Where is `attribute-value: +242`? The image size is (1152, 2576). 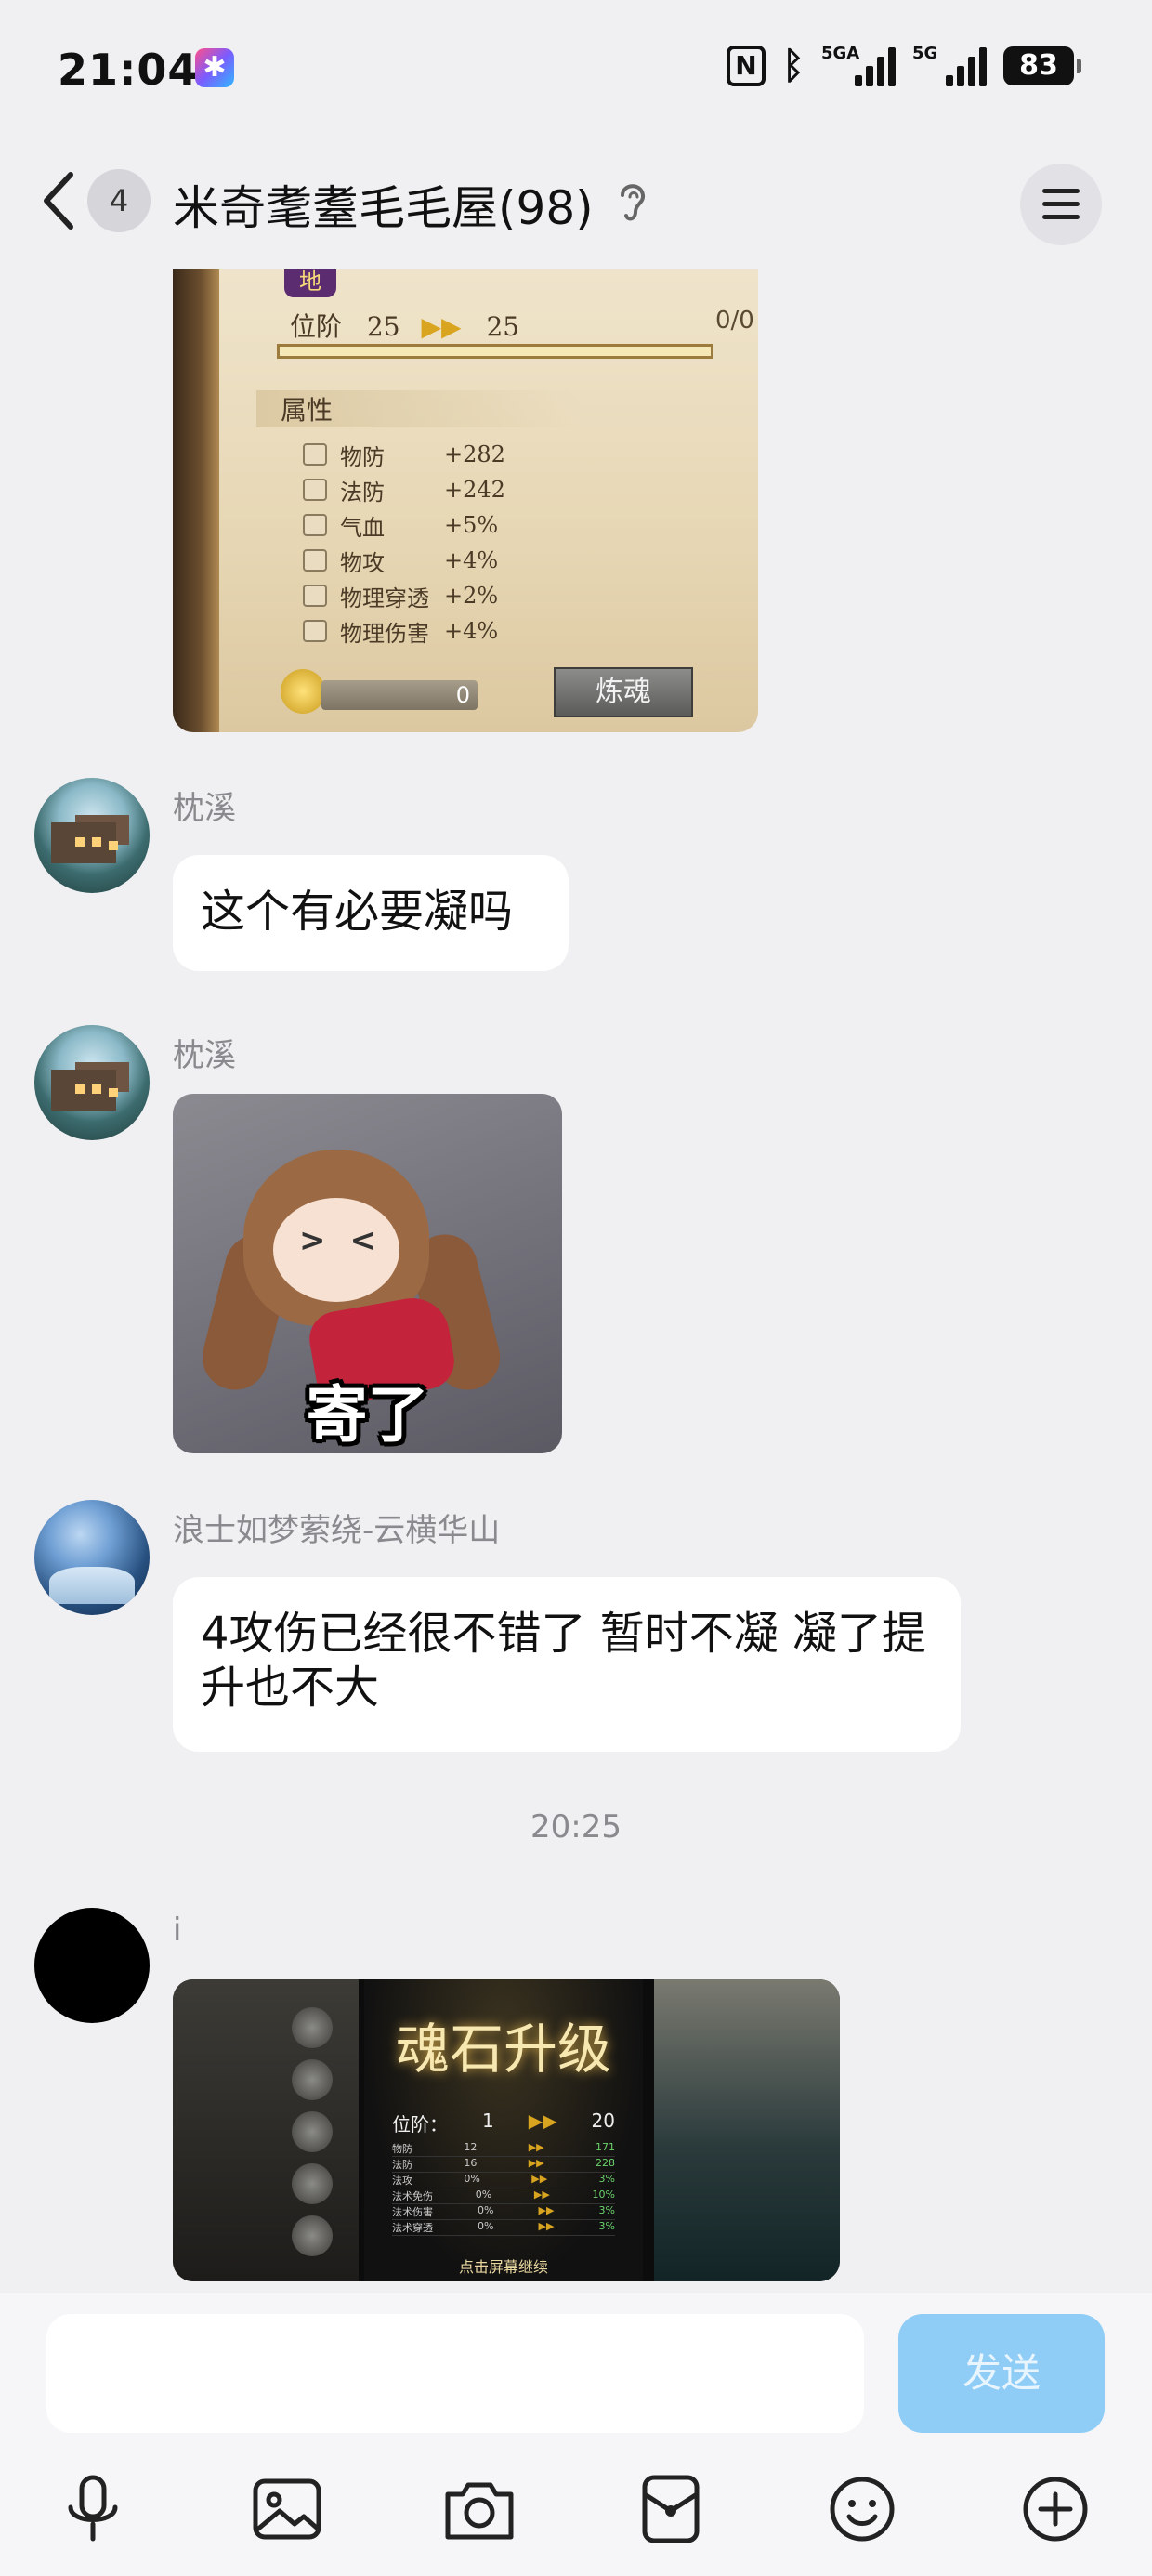
attribute-value: +242 is located at coordinates (474, 490).